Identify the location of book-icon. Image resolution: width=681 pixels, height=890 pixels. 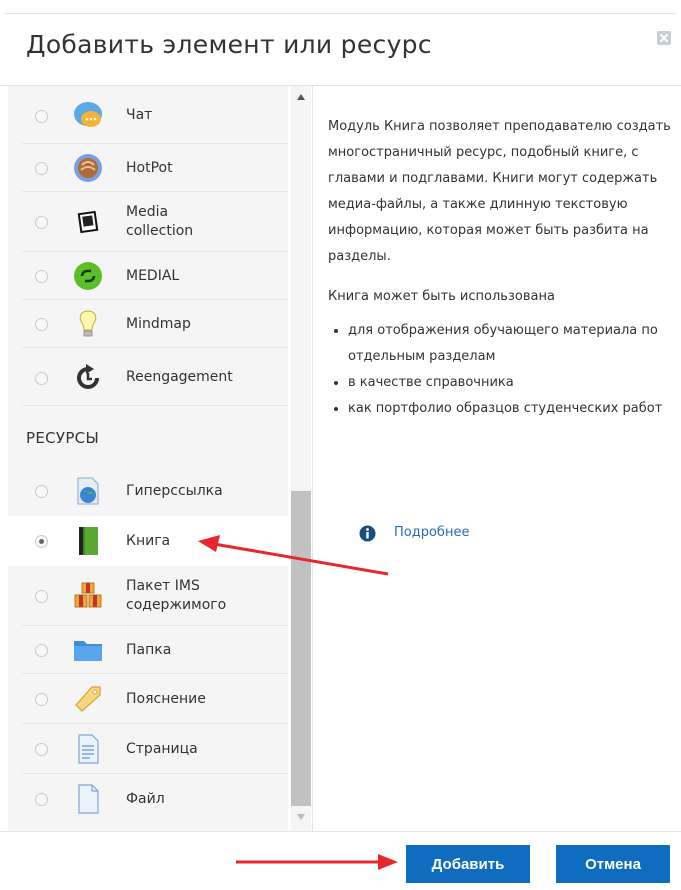
(88, 541).